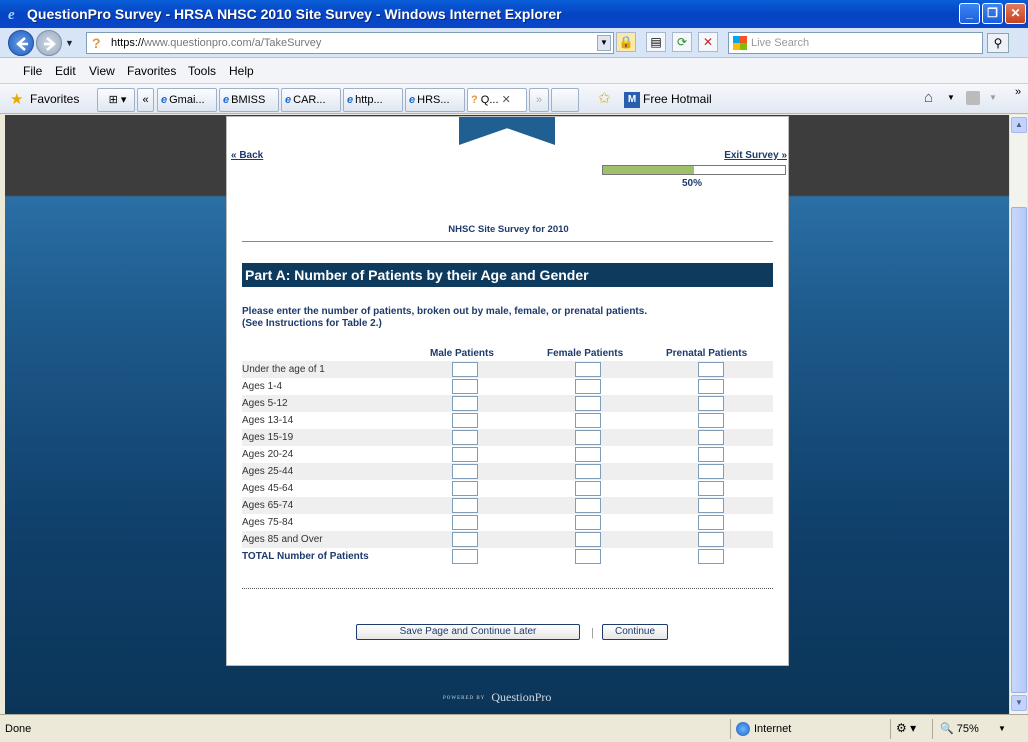 This screenshot has height=742, width=1028. What do you see at coordinates (959, 728) in the screenshot?
I see `zoom-level: 🔍 75%` at bounding box center [959, 728].